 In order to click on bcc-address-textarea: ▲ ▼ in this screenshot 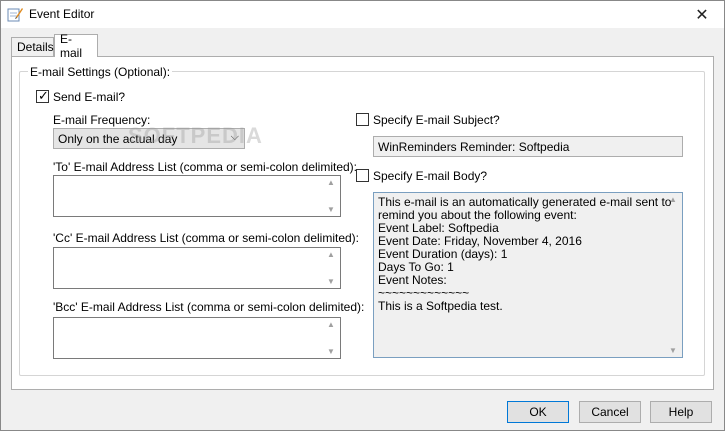, I will do `click(197, 338)`.